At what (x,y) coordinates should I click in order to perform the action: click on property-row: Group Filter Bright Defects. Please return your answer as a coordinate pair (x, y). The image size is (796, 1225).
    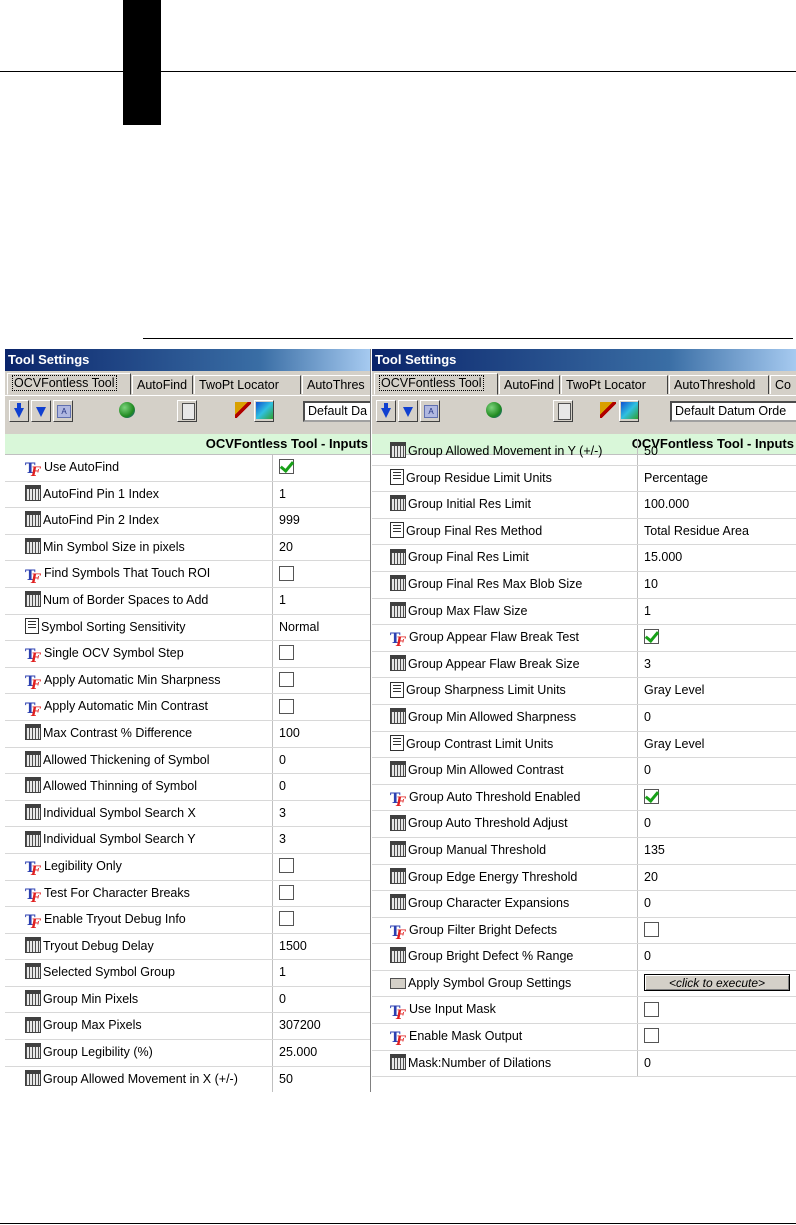
    Looking at the image, I should click on (584, 931).